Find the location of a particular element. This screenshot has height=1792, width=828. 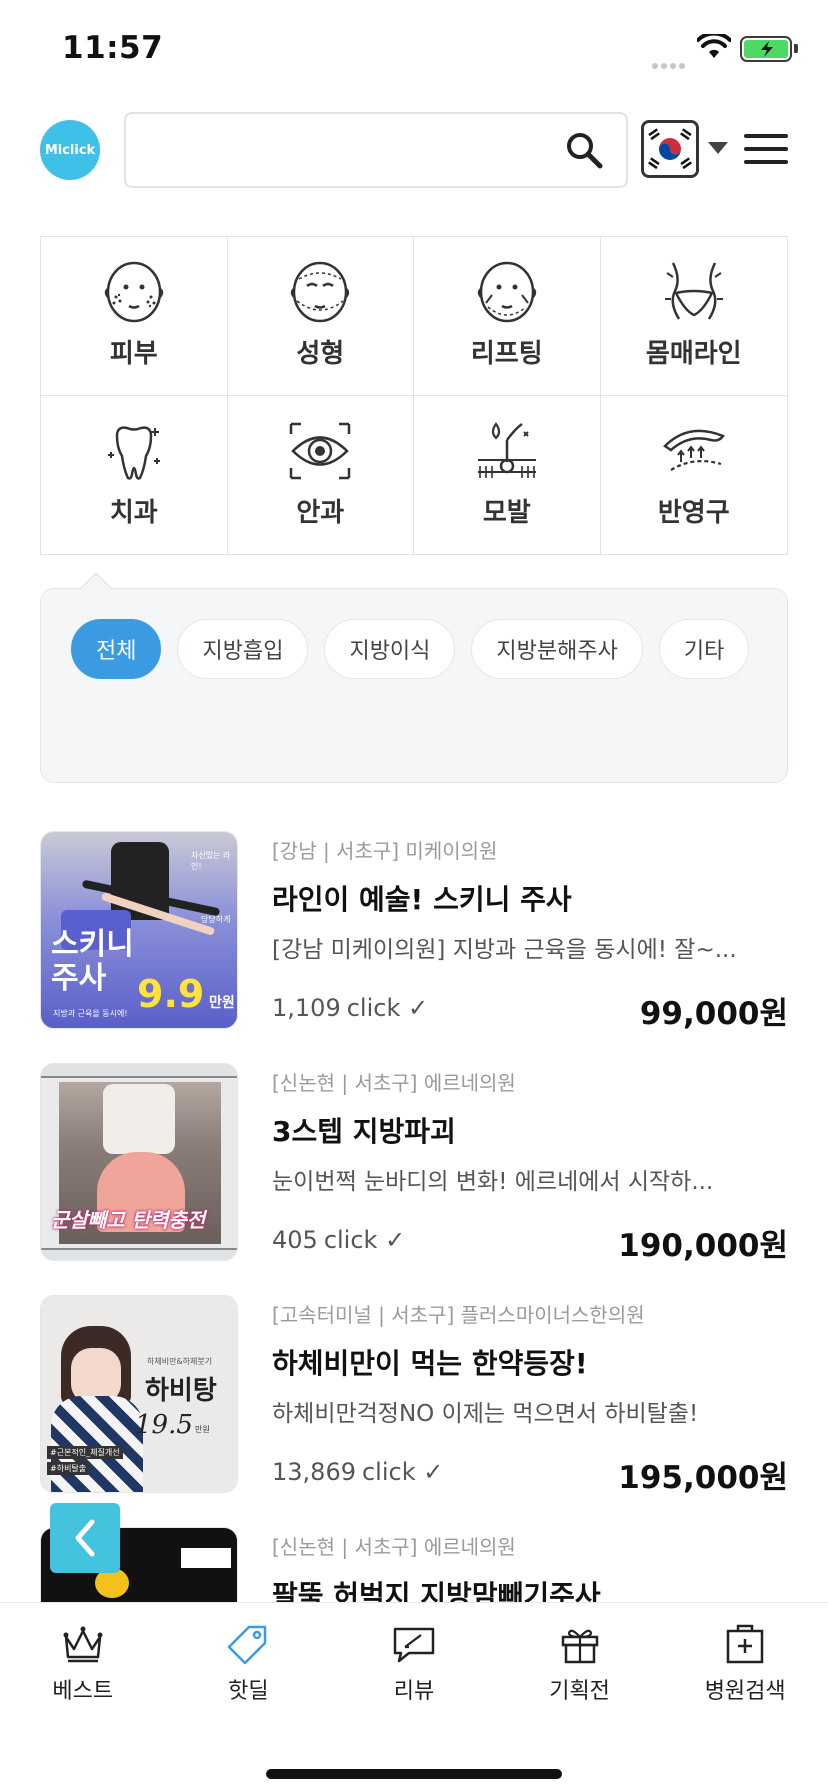

category-label: 모발 is located at coordinates (506, 512).